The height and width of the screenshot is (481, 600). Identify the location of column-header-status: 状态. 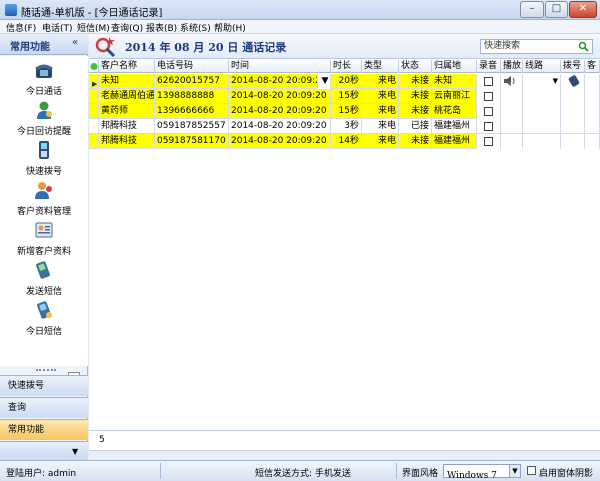
(415, 66).